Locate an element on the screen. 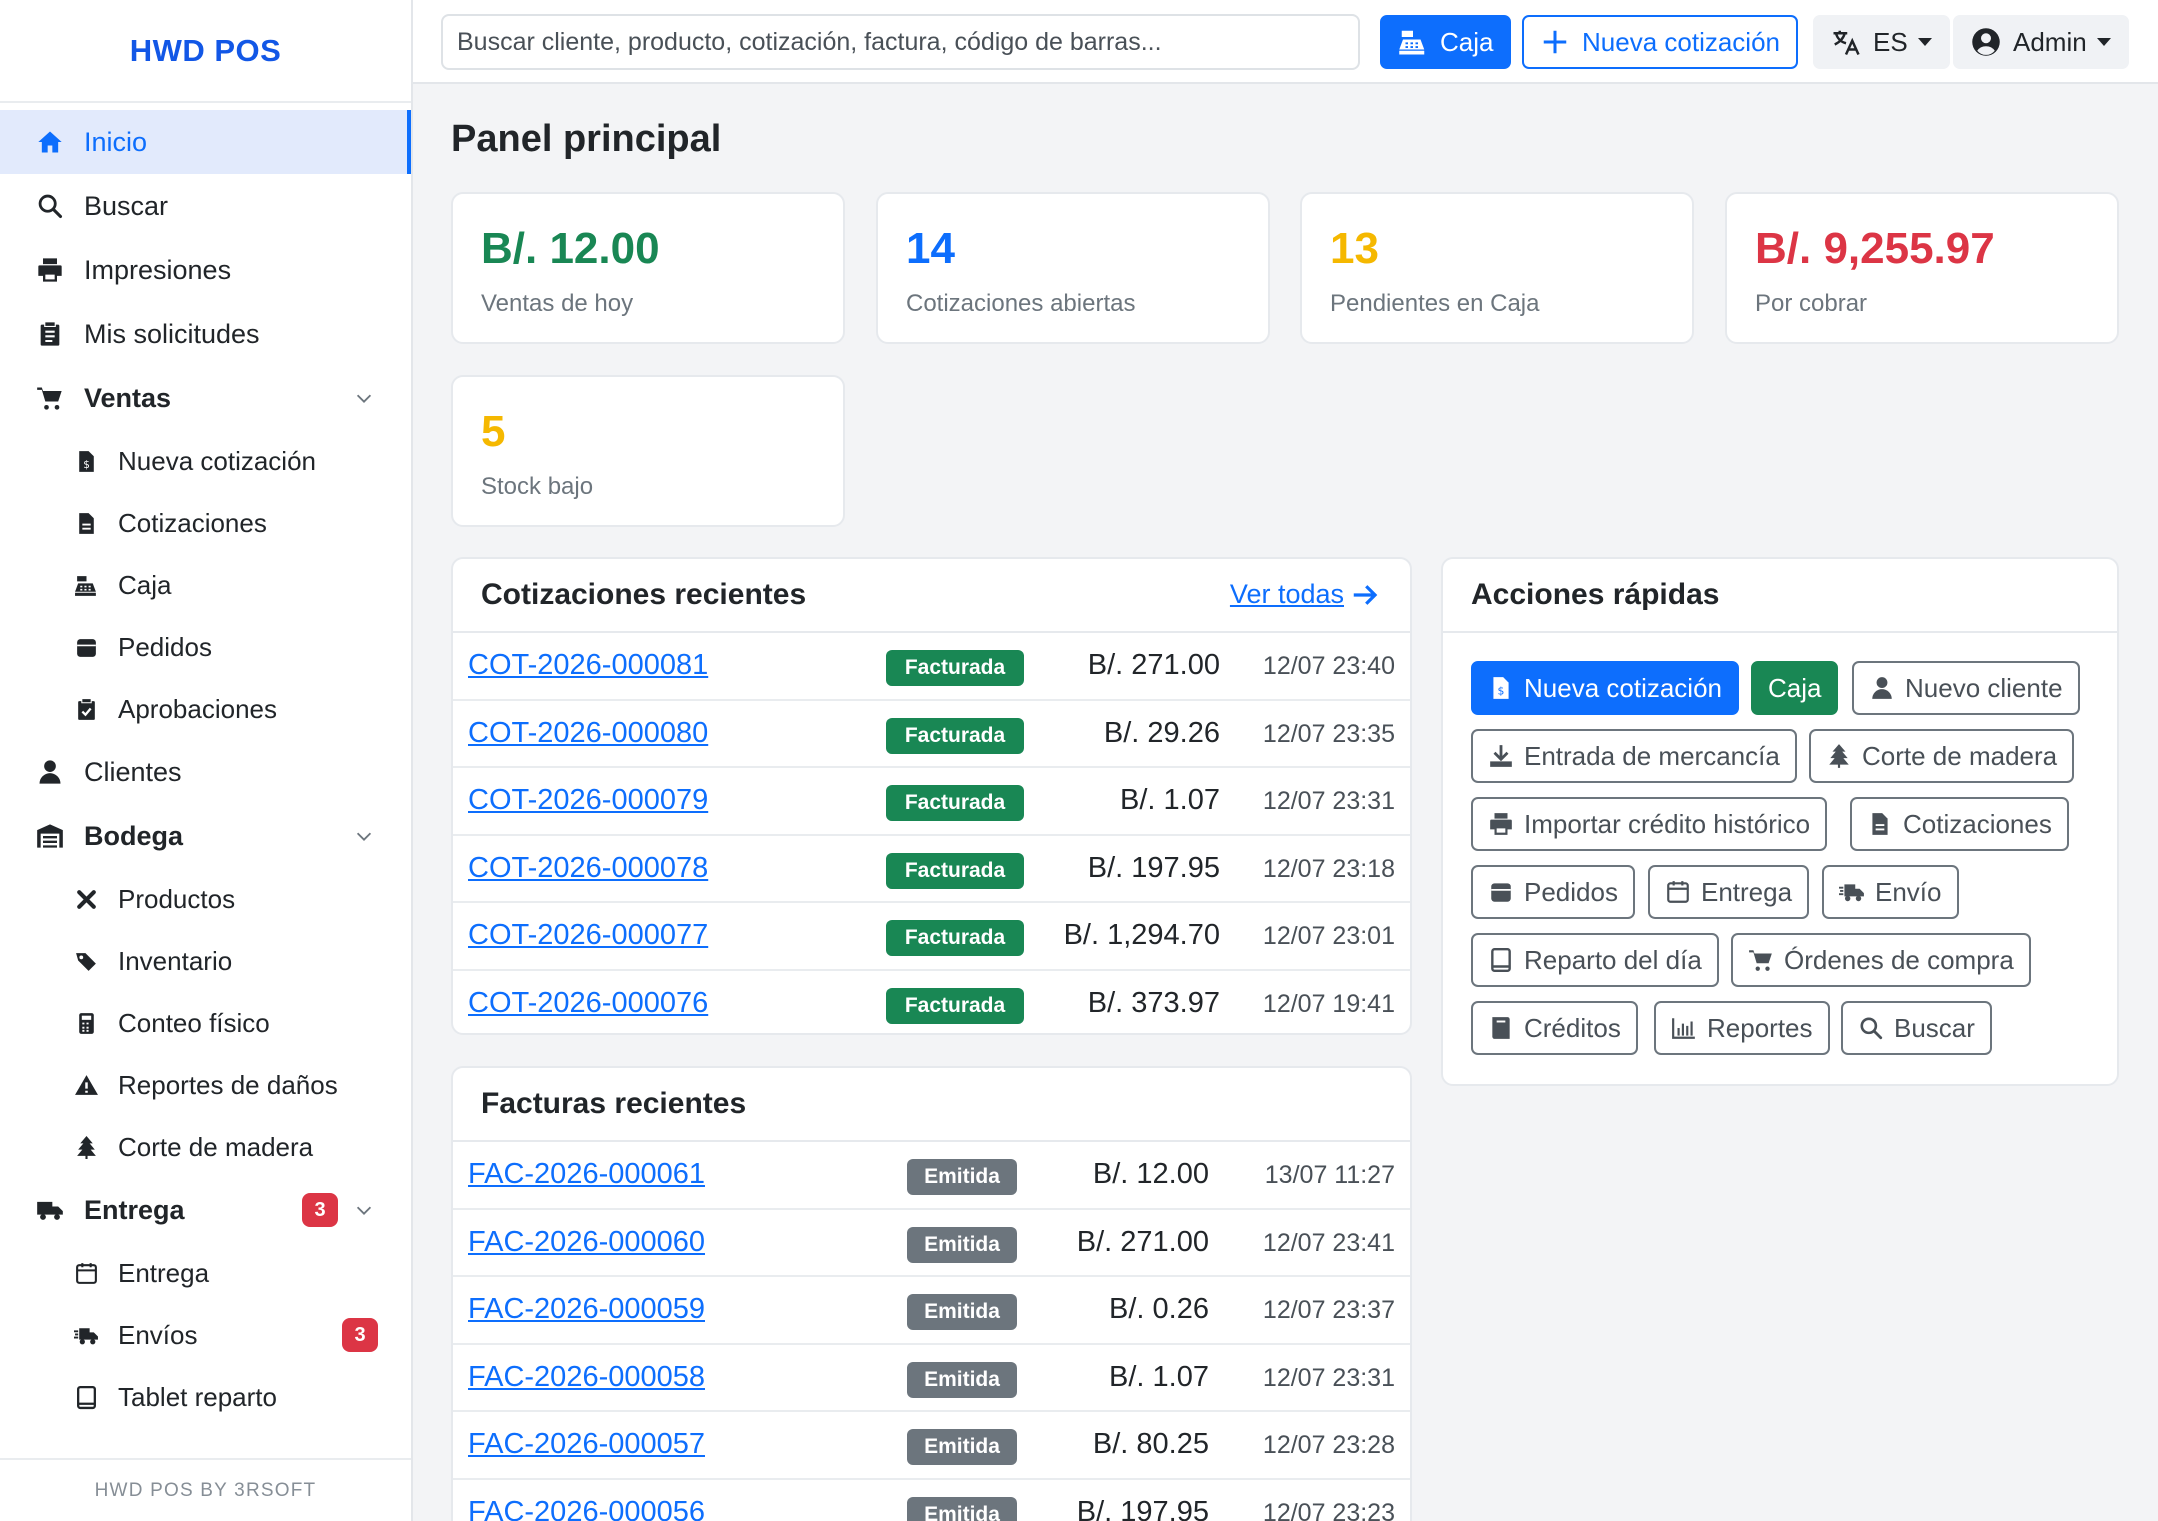  stat-card-ventas-hoy: B/. 12.00 Ventas de hoy is located at coordinates (648, 268).